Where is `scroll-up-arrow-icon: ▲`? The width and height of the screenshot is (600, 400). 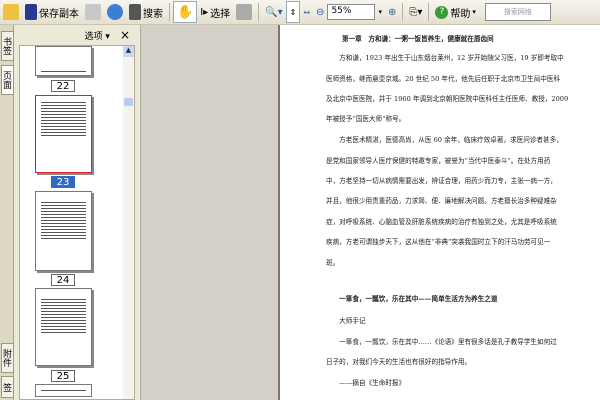 scroll-up-arrow-icon: ▲ is located at coordinates (128, 51).